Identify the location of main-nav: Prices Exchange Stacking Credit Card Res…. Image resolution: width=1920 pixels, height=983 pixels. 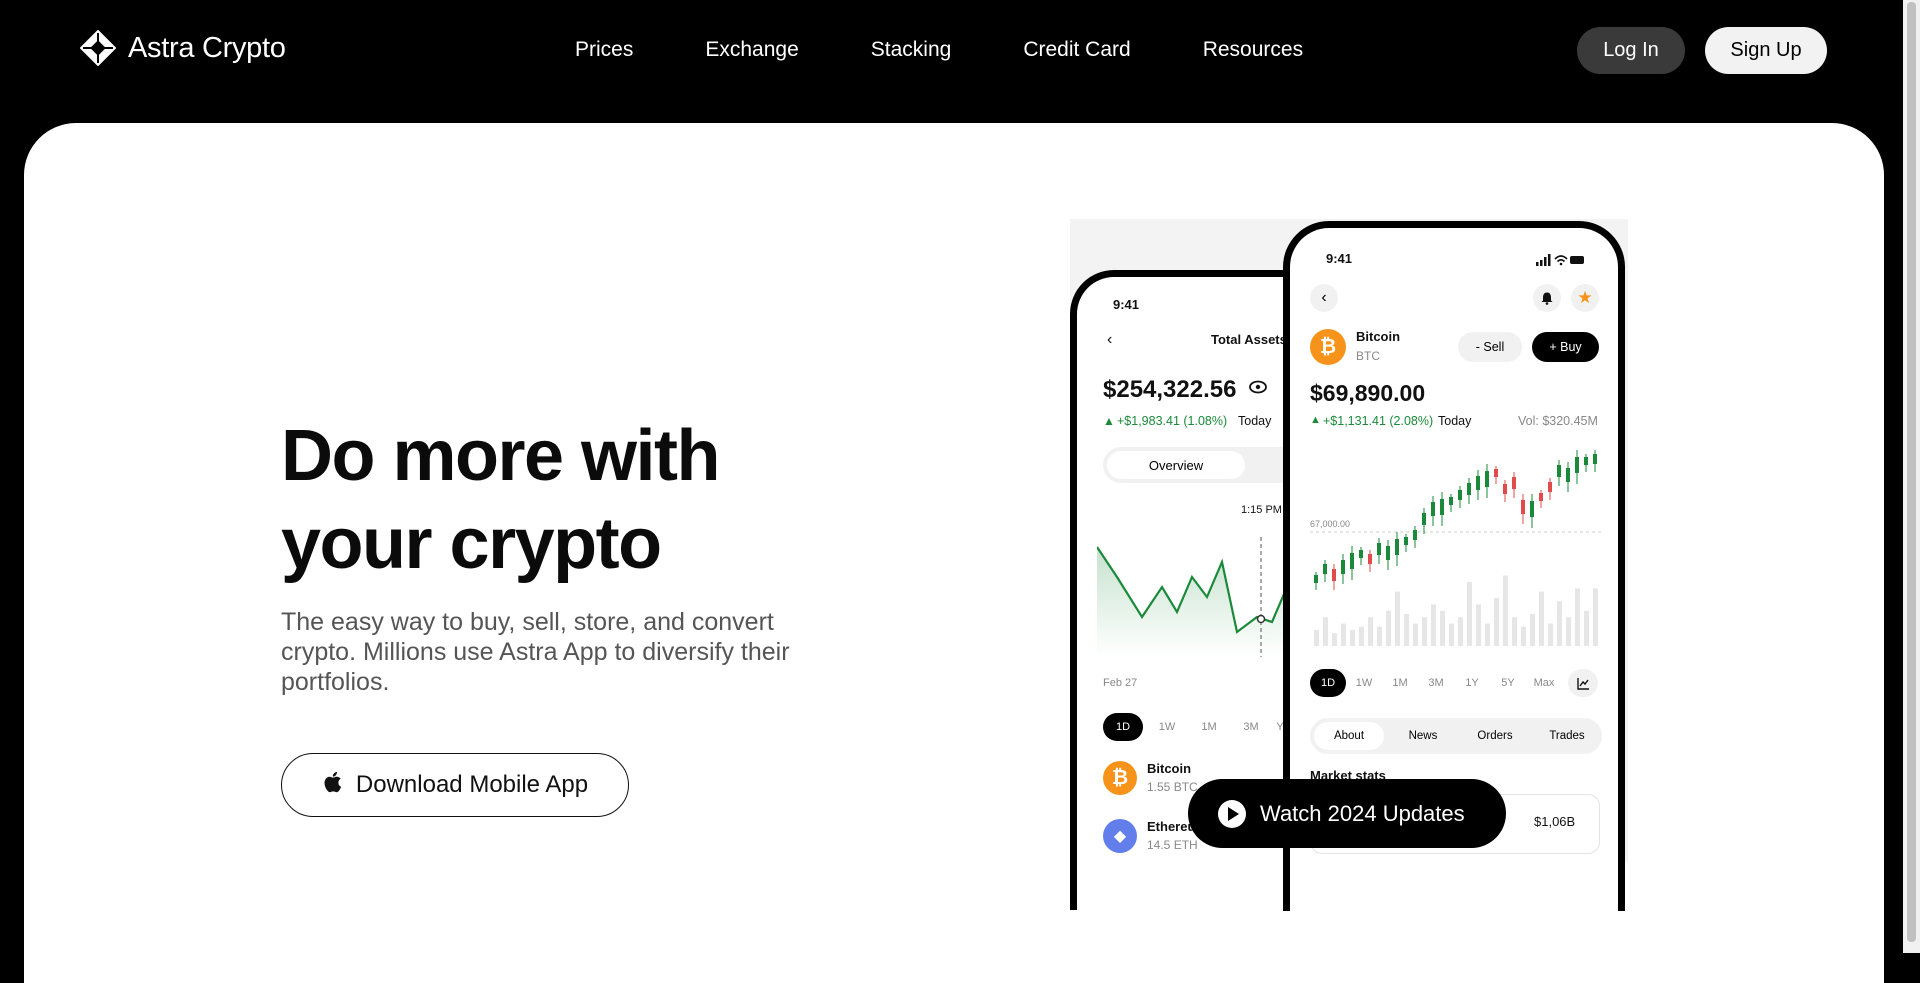
(975, 50).